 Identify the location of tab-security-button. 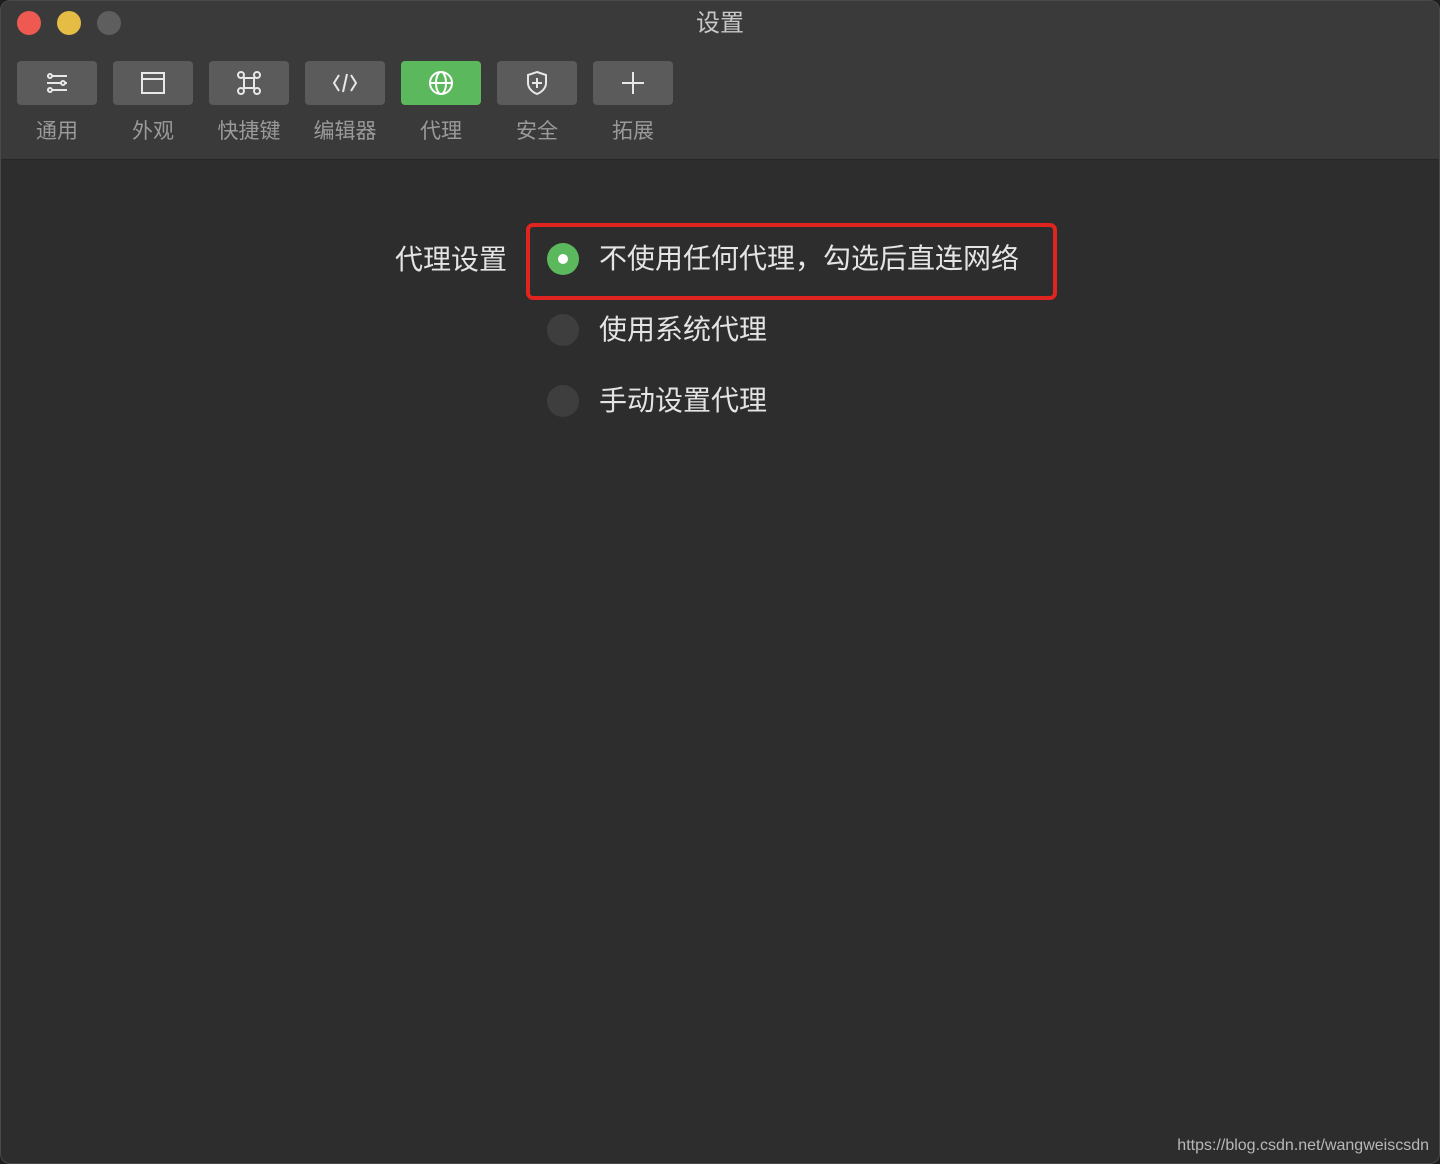
(537, 83).